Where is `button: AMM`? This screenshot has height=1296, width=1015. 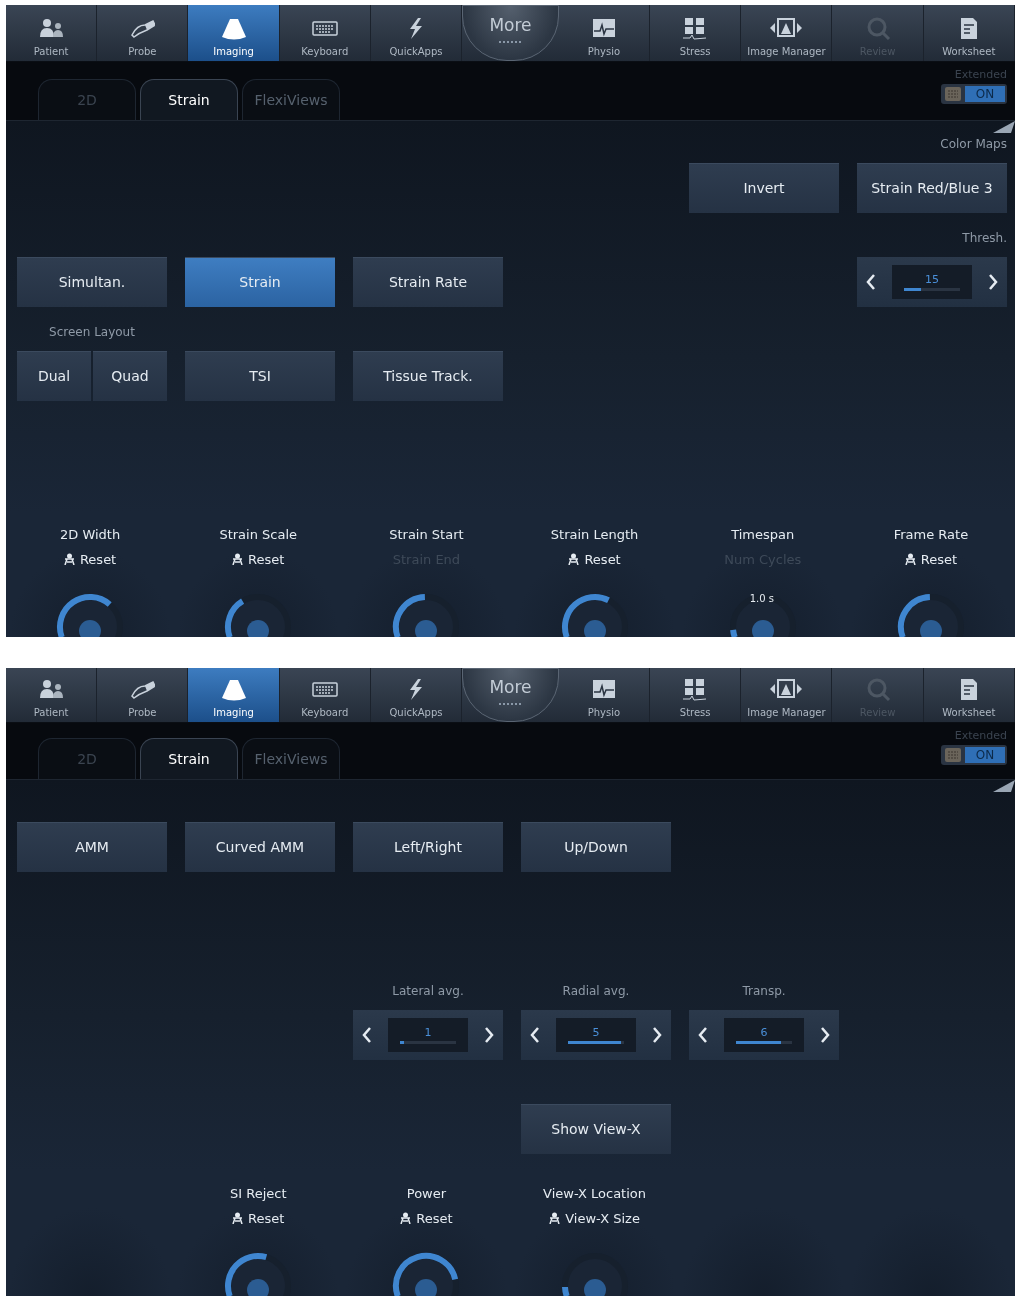
button: AMM is located at coordinates (92, 847).